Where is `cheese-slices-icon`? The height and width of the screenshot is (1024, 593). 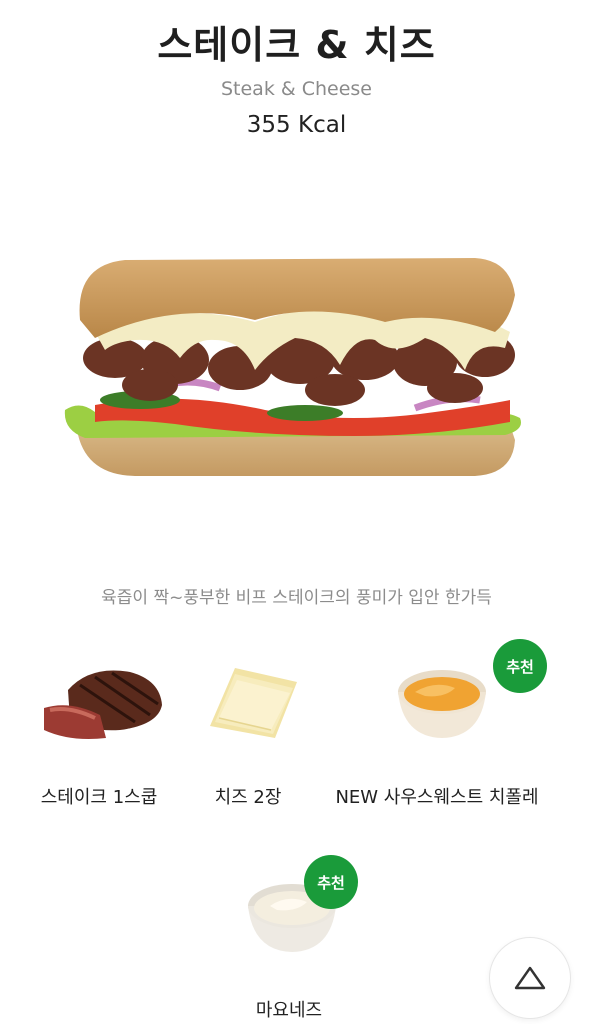 cheese-slices-icon is located at coordinates (253, 703).